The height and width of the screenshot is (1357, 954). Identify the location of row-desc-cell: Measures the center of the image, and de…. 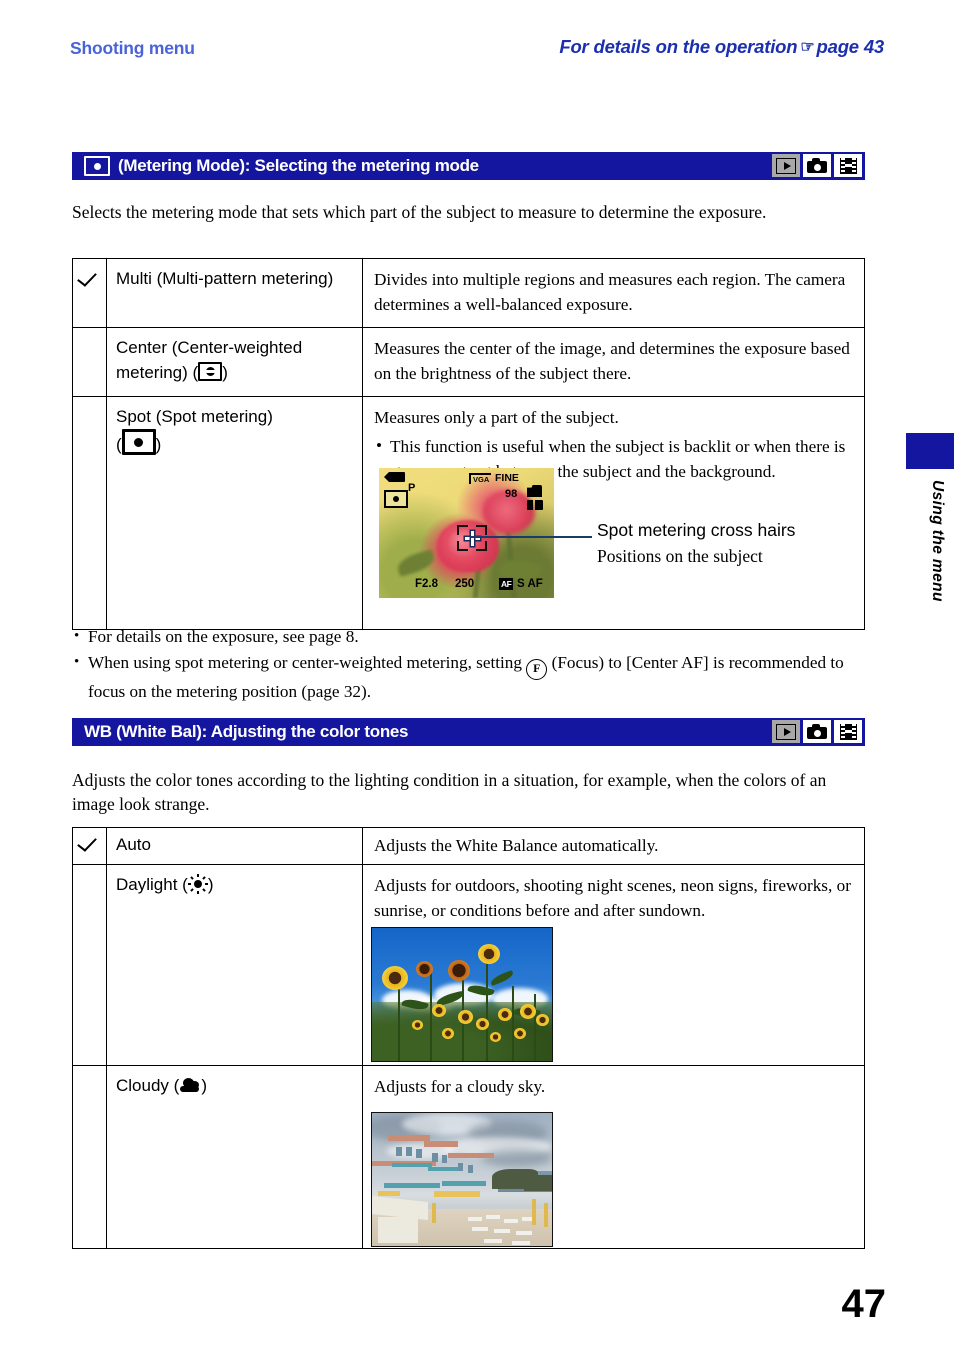
(613, 362).